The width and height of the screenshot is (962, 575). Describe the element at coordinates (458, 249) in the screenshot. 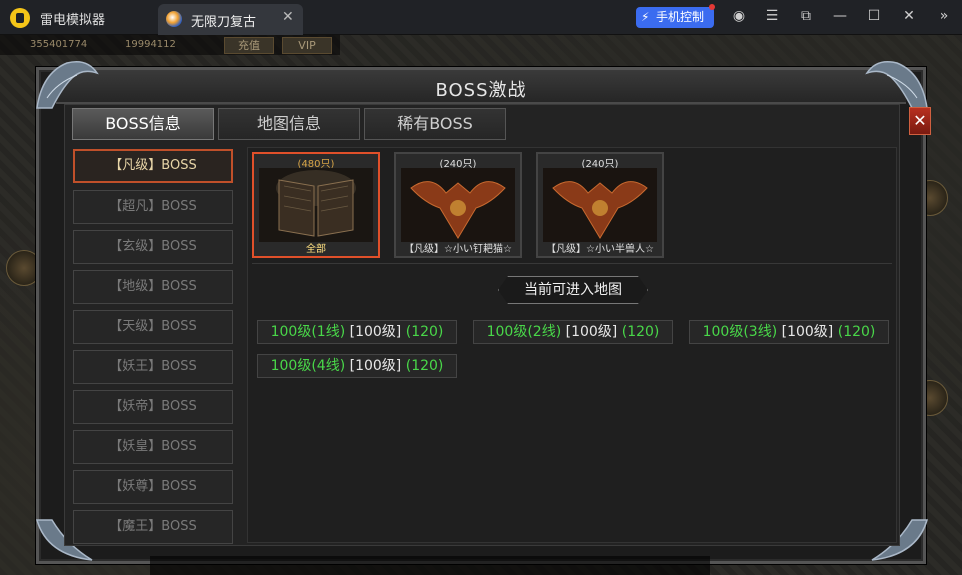

I see `card-label: 【凡级】☆小い钉耙猫☆` at that location.